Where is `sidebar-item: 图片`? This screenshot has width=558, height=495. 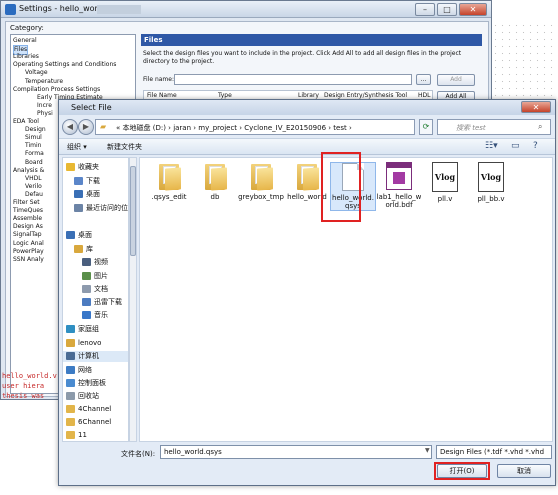 sidebar-item: 图片 is located at coordinates (95, 276).